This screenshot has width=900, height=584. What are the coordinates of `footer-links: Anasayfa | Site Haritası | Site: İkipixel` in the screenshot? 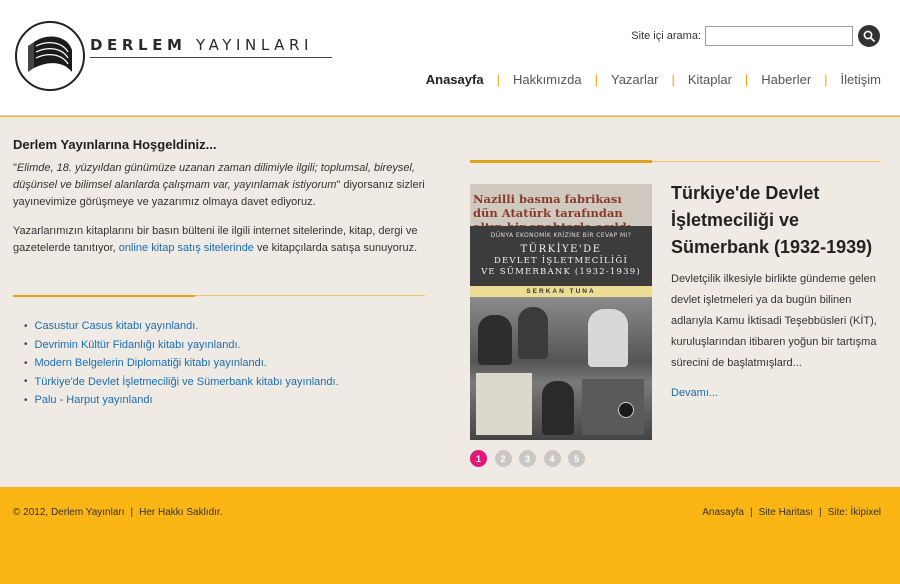 It's located at (791, 512).